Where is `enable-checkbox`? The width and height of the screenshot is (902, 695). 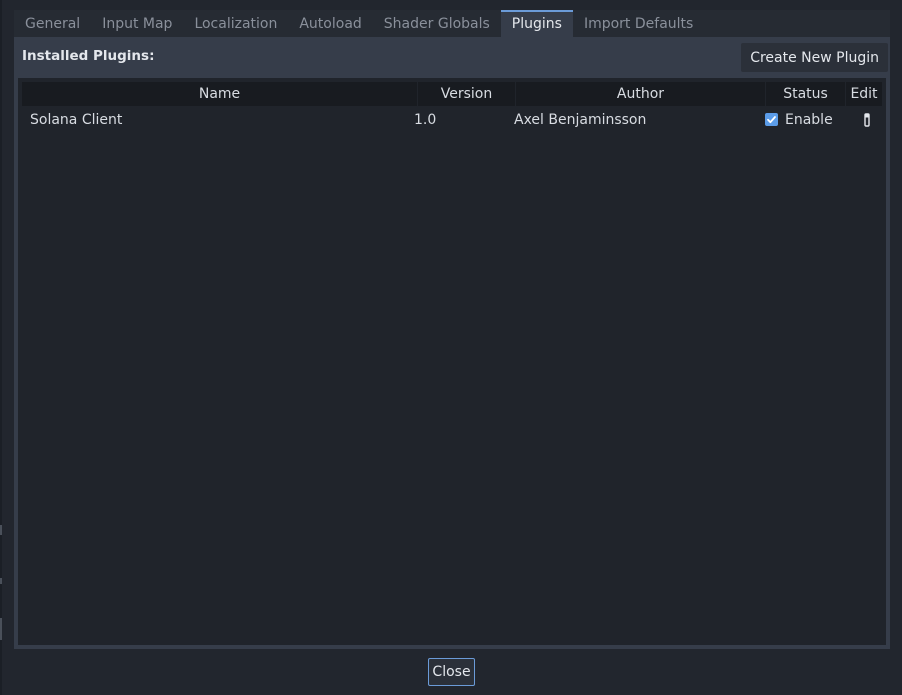
enable-checkbox is located at coordinates (771, 119).